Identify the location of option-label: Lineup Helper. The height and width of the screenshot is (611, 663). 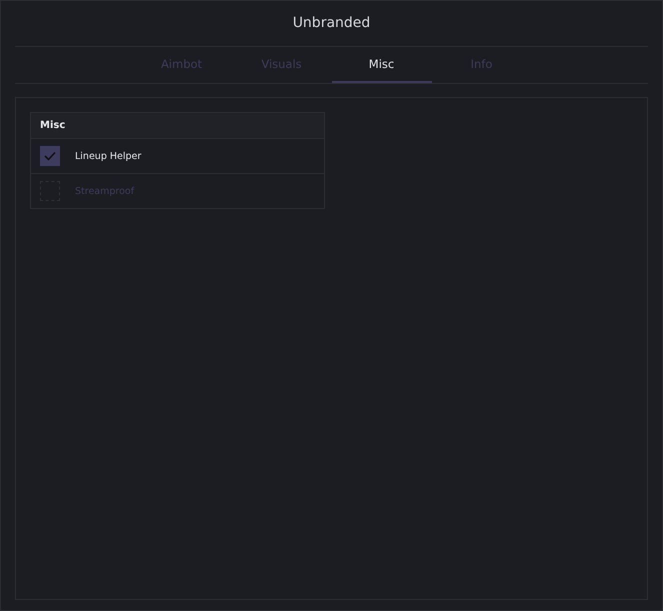
(108, 156).